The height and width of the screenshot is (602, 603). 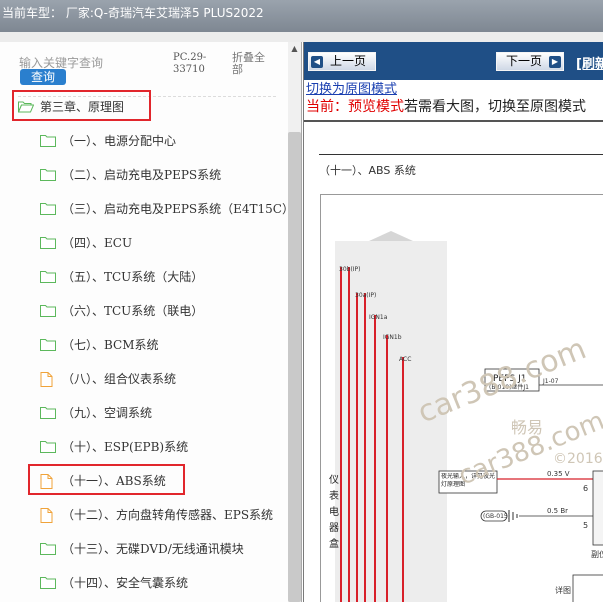 I want to click on search-button: 查询, so click(x=43, y=77).